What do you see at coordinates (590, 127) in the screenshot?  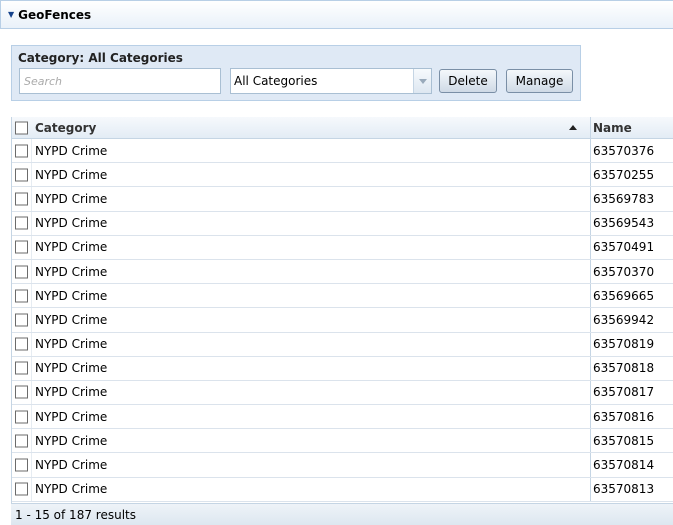 I see `column-resize-handle` at bounding box center [590, 127].